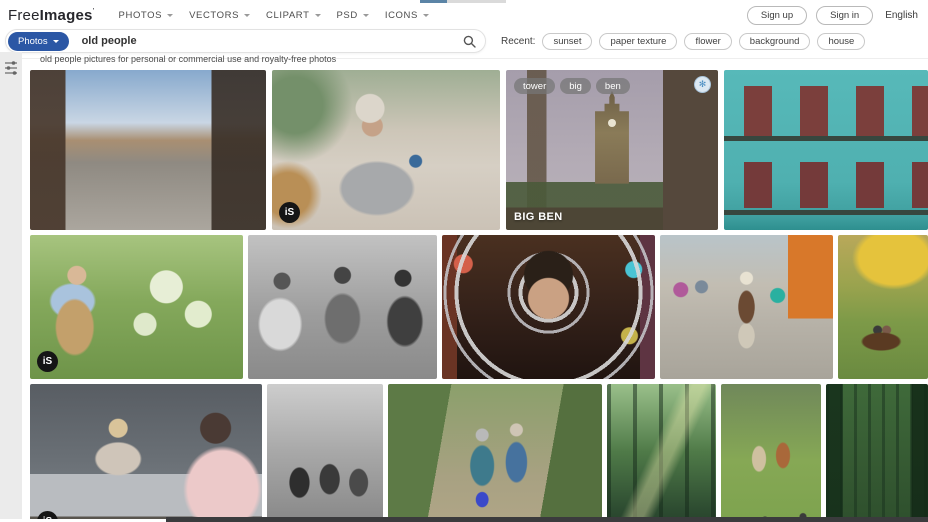 Image resolution: width=928 pixels, height=522 pixels. I want to click on photo-havana-turquoise-building, so click(826, 150).